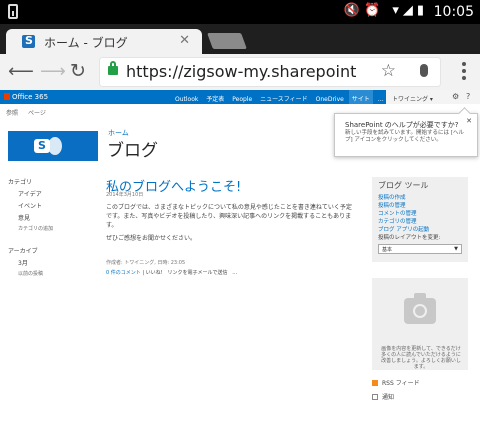 This screenshot has width=480, height=425. Describe the element at coordinates (385, 10) in the screenshot. I see `status-icons: 🔇⏰ ▾◢▮` at that location.